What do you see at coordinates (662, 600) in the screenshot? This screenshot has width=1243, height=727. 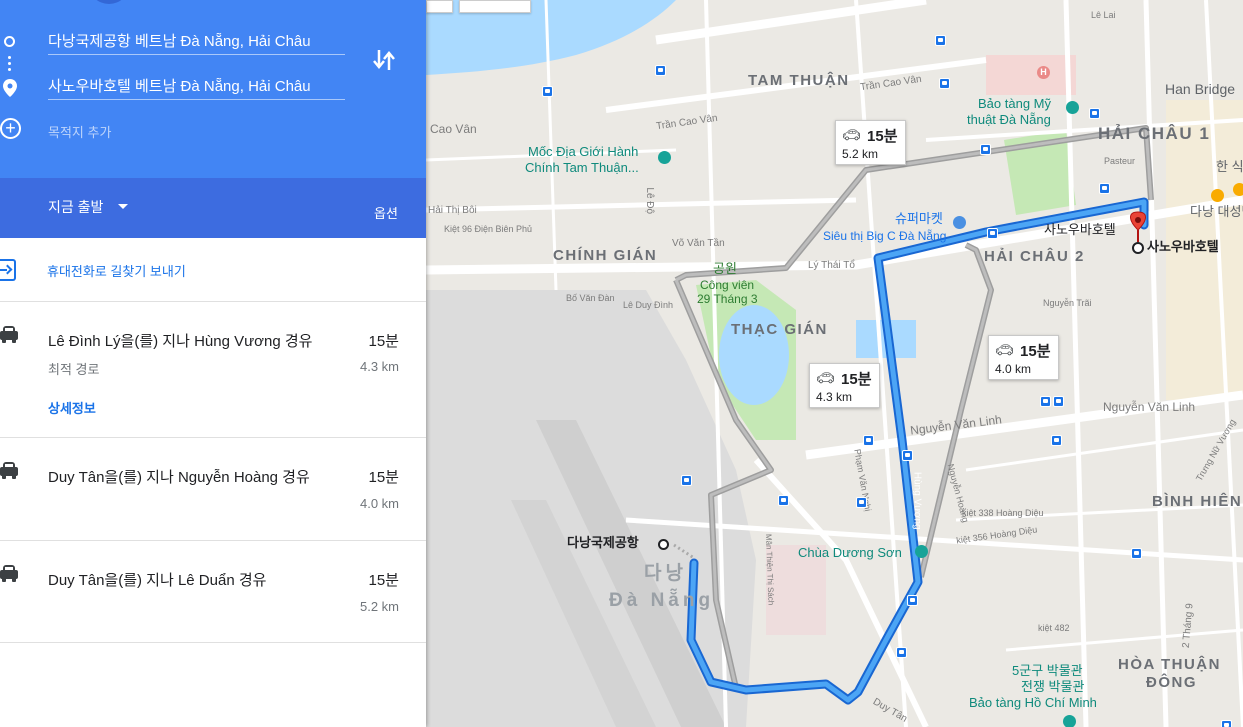 I see `airport-name-vietnamese: Đà Nẵng` at bounding box center [662, 600].